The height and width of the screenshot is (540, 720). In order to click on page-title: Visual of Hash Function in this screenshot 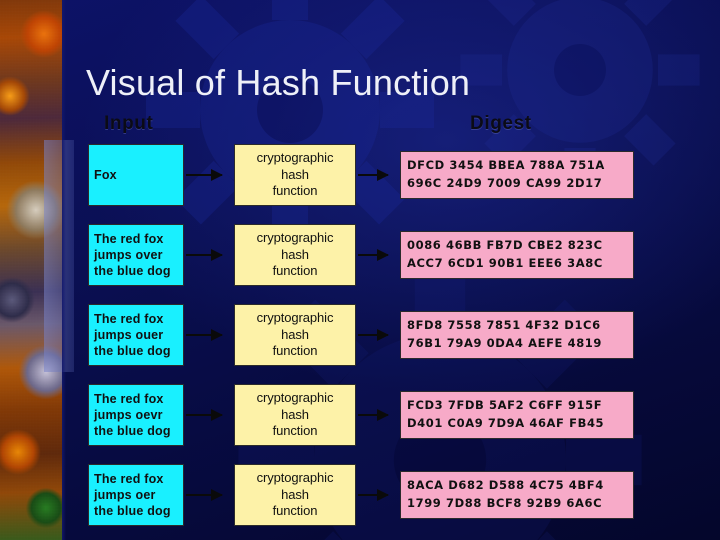, I will do `click(278, 82)`.